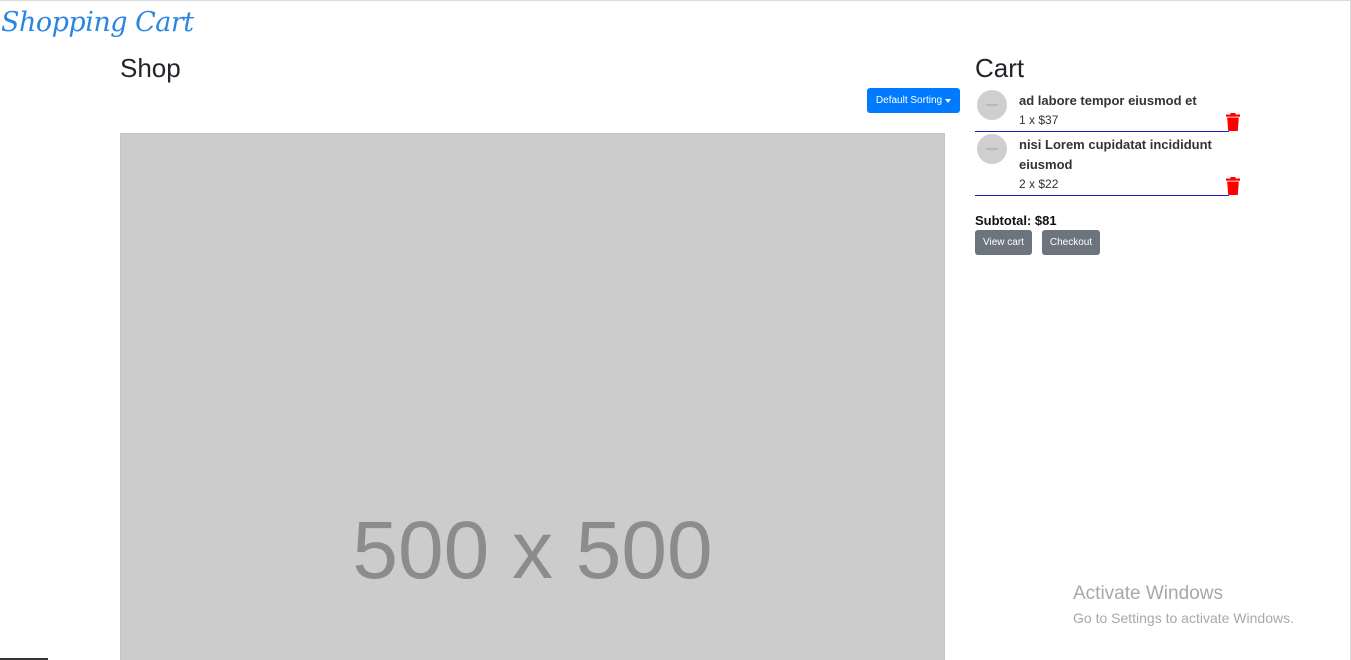 The width and height of the screenshot is (1351, 660). I want to click on brand-logo: Shopping Cart, so click(97, 22).